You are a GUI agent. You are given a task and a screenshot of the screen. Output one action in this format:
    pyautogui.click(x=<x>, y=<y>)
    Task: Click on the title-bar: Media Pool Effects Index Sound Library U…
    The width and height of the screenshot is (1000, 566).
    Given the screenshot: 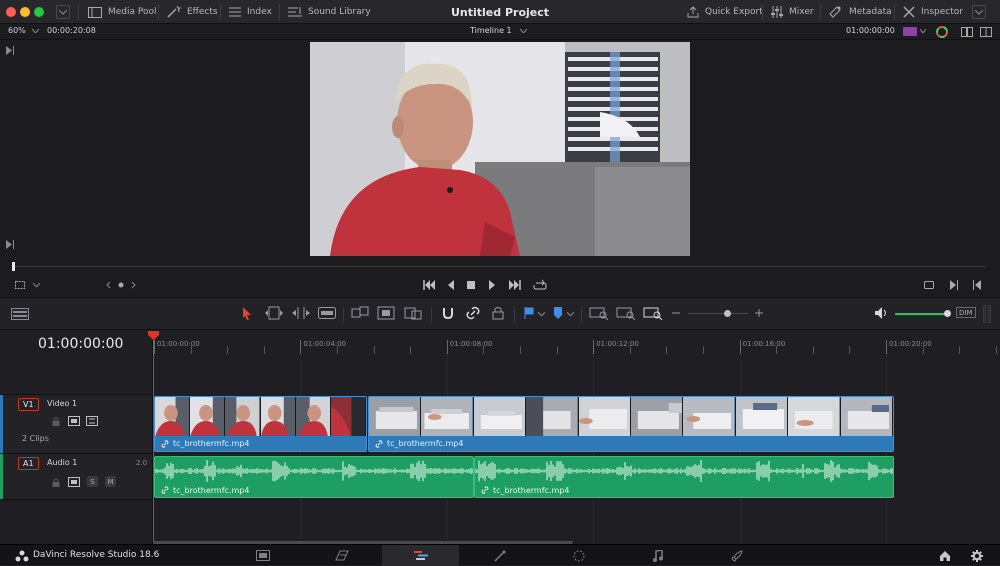 What is the action you would take?
    pyautogui.click(x=500, y=12)
    